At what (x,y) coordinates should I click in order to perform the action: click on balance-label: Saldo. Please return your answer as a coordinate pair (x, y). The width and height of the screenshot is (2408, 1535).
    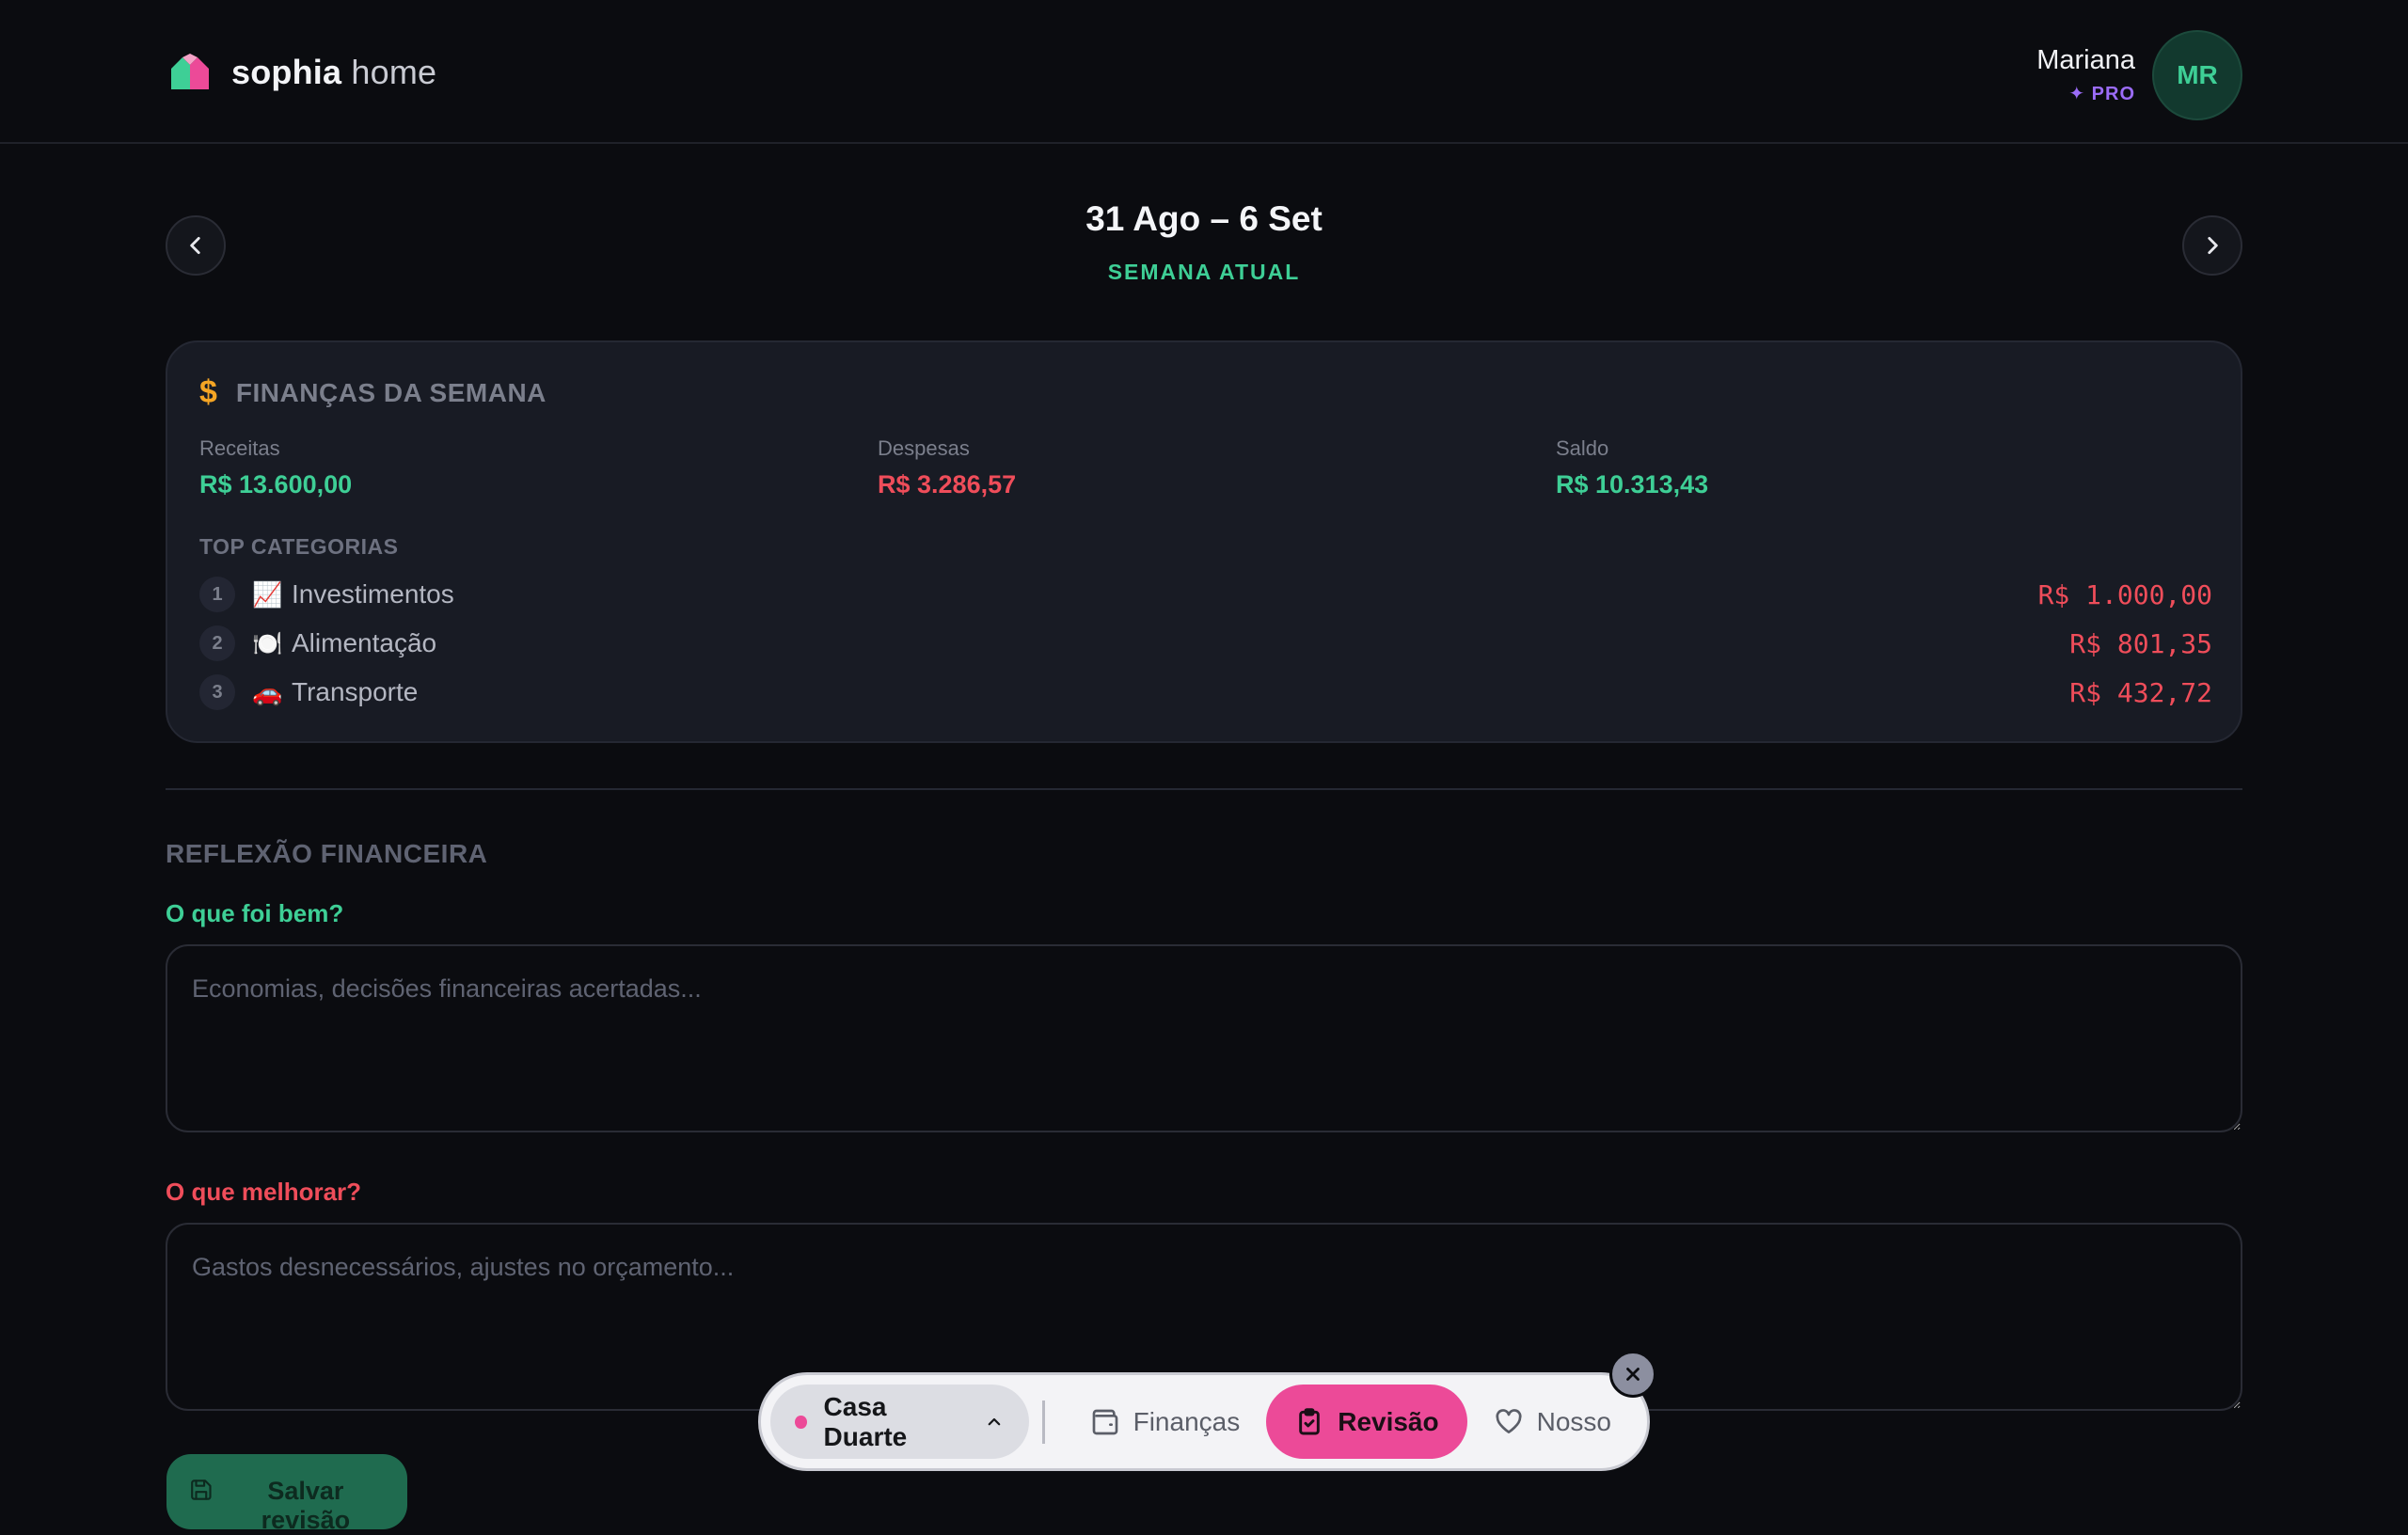
    Looking at the image, I should click on (1583, 448).